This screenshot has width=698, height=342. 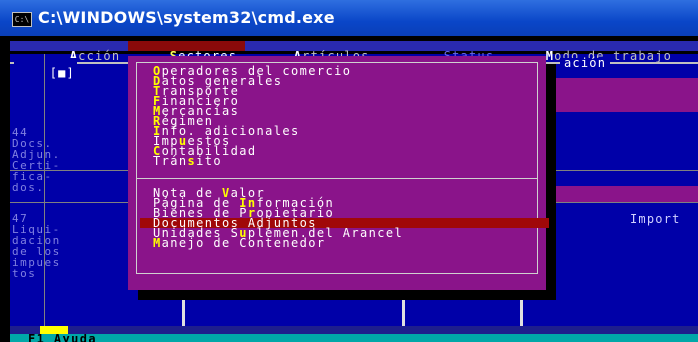 What do you see at coordinates (22, 19) in the screenshot?
I see `cmd-icon: C:\` at bounding box center [22, 19].